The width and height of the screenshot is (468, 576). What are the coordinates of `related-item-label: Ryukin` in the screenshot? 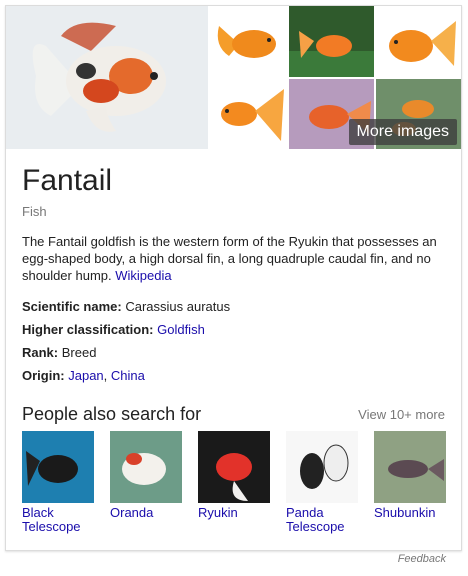 It's located at (236, 513).